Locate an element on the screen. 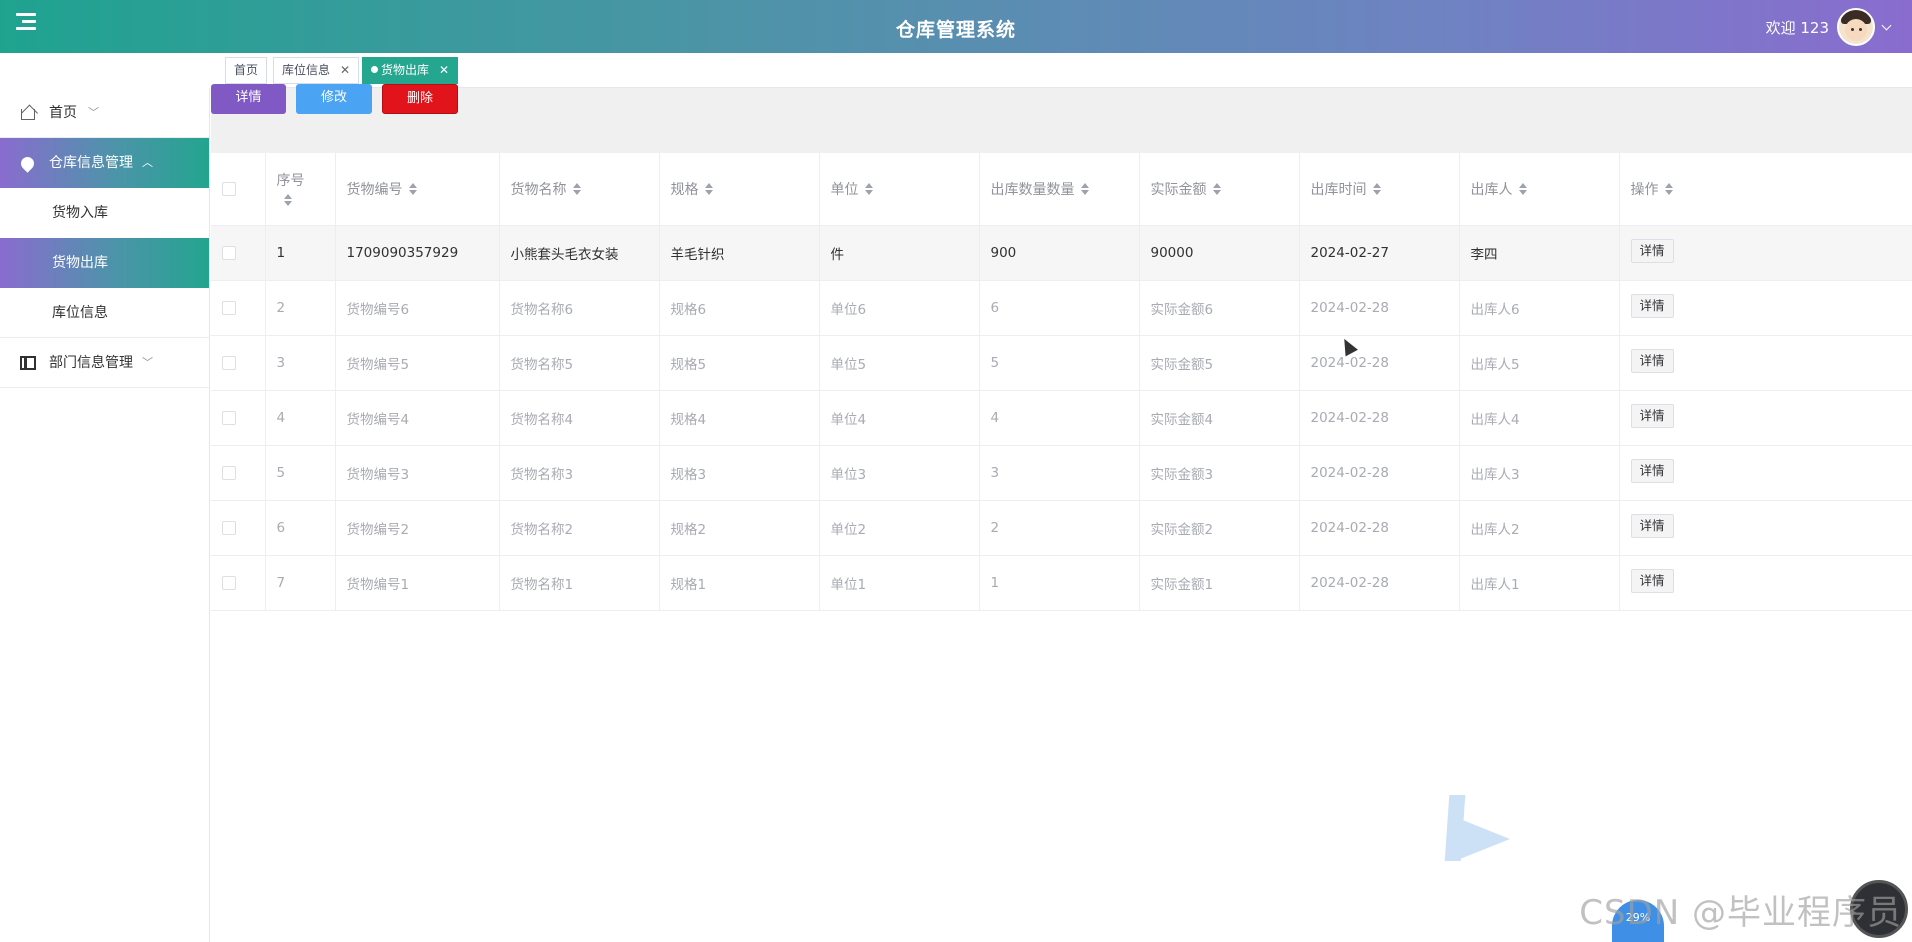 The width and height of the screenshot is (1912, 942). user-menu: 欢迎 123 is located at coordinates (1828, 27).